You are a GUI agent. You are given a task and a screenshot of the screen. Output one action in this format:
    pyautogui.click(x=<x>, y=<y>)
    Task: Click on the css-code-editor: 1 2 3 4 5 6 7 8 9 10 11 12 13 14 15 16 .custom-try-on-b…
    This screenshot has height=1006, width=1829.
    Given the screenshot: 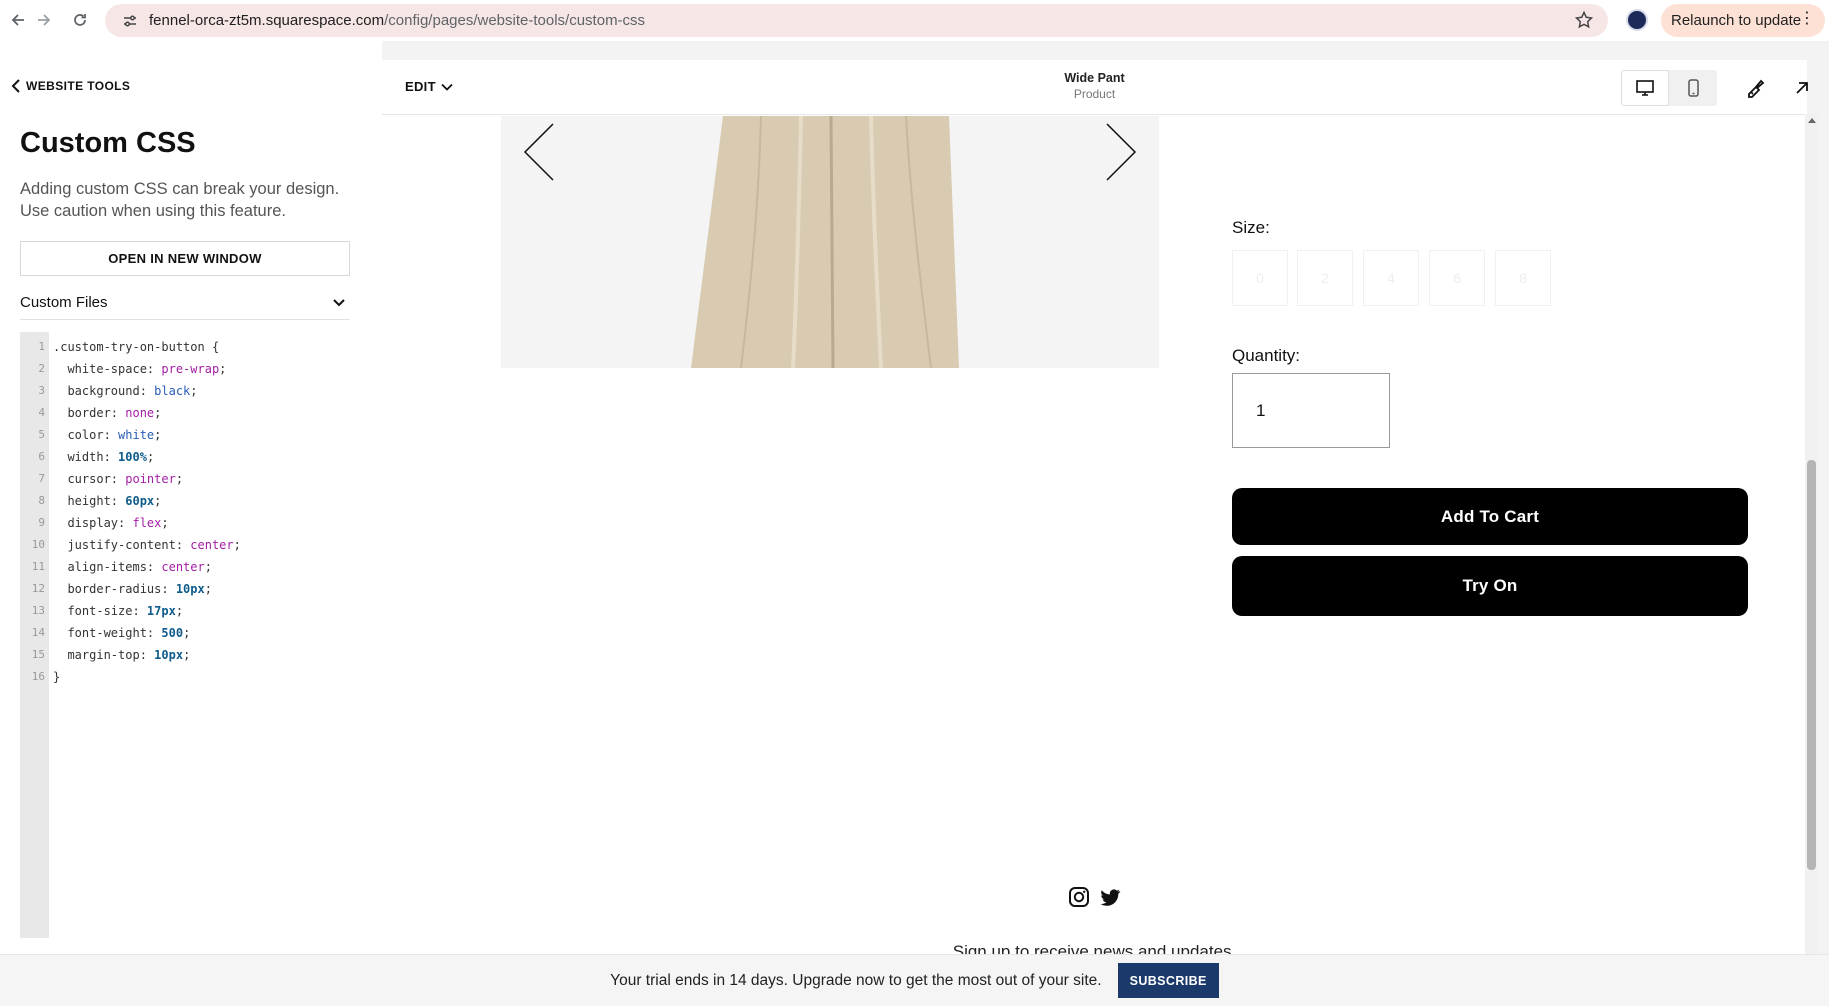 What is the action you would take?
    pyautogui.click(x=185, y=635)
    